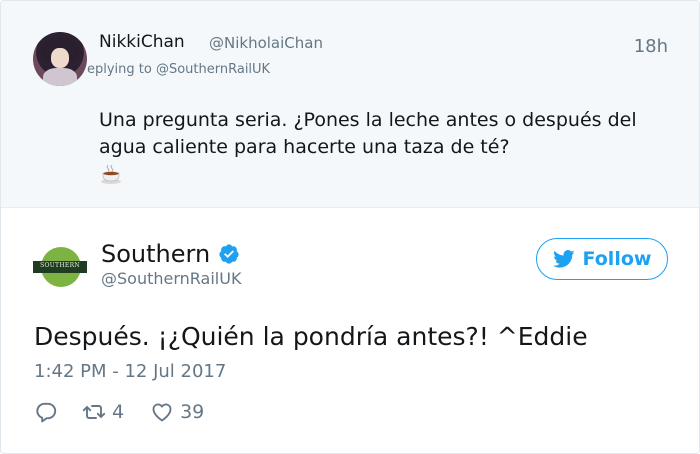  Describe the element at coordinates (171, 278) in the screenshot. I see `author-handle: @SouthernRailUK` at that location.